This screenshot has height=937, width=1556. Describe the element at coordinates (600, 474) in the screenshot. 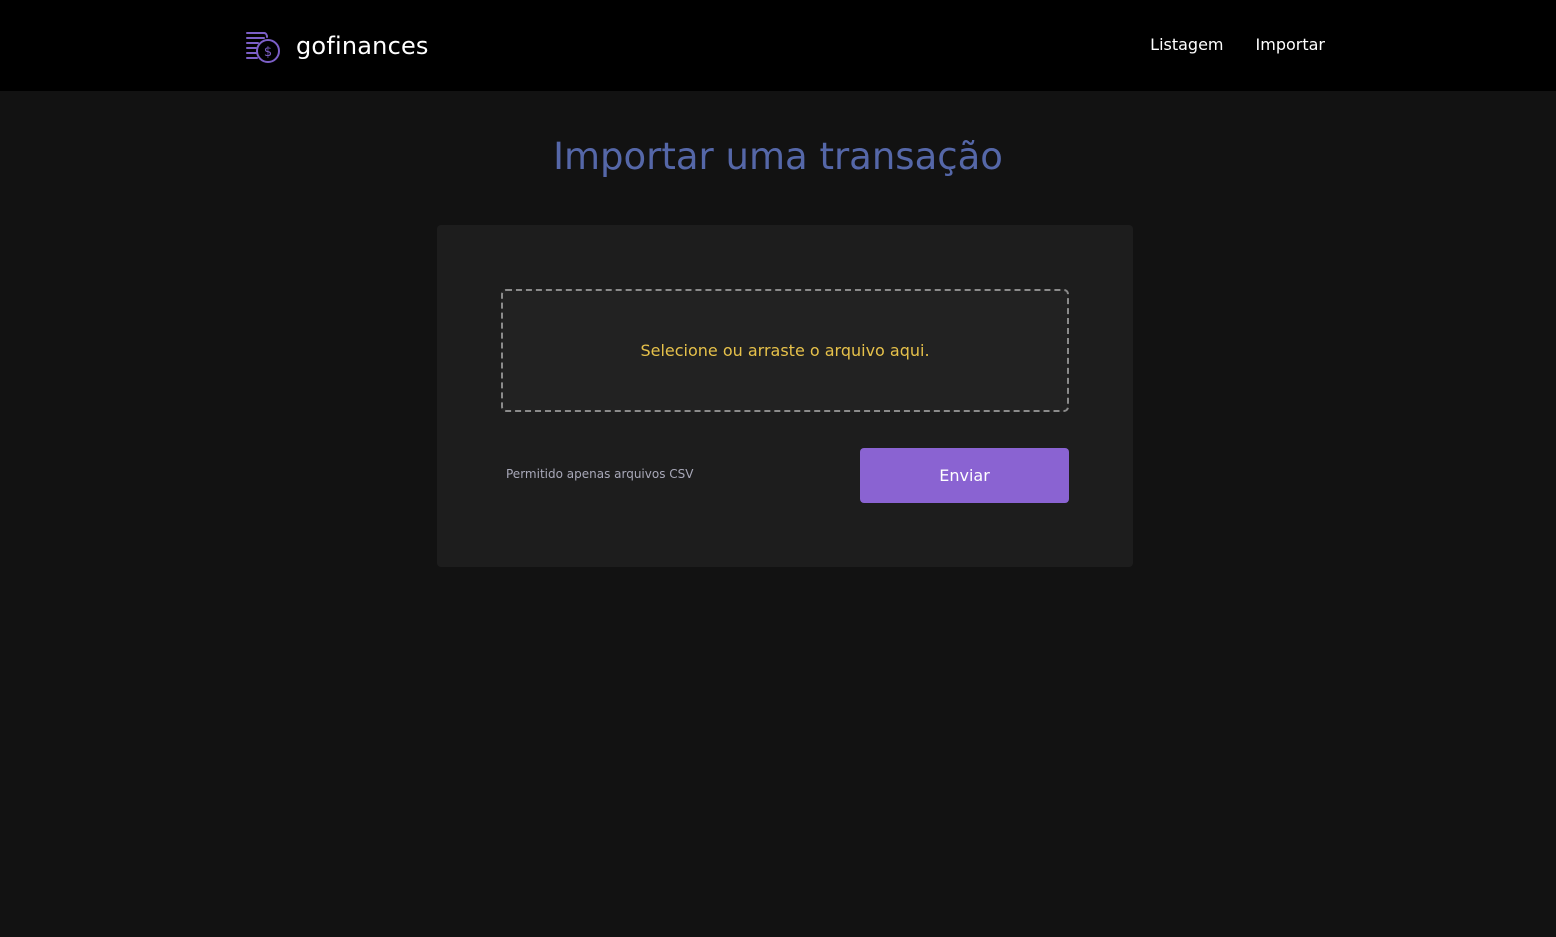

I see `csv-help-text: Permitido apenas arquivos CSV` at that location.